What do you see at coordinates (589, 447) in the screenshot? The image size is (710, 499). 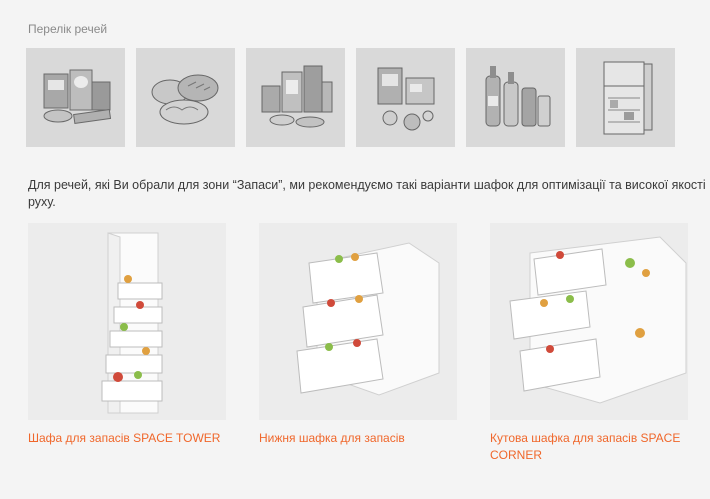 I see `cabinet-link-space-corner: Кутова шафка для запасів SPACE CORNER` at bounding box center [589, 447].